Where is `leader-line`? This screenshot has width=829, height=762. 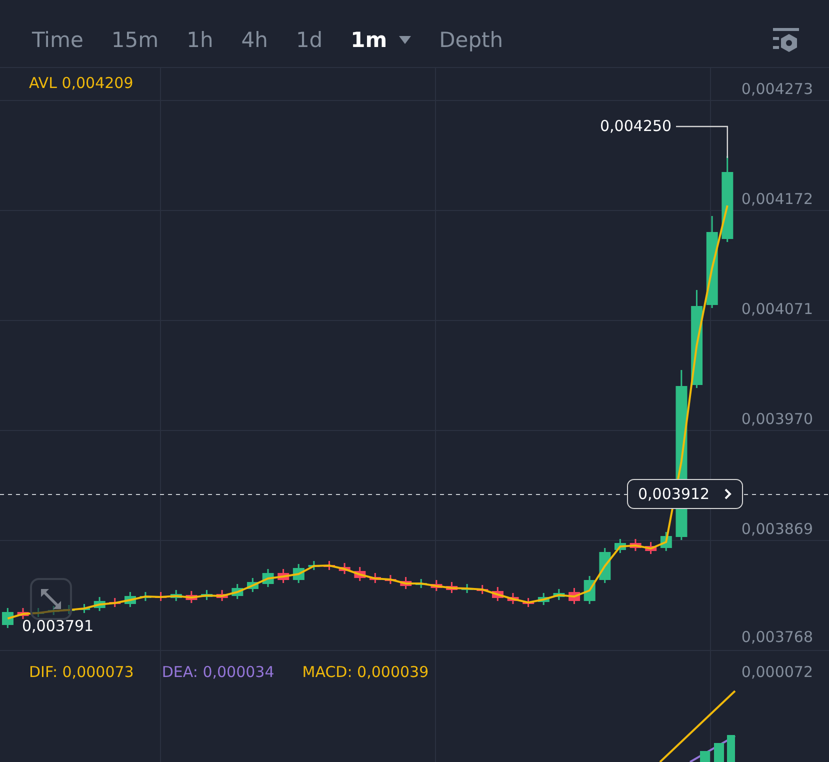 leader-line is located at coordinates (702, 142).